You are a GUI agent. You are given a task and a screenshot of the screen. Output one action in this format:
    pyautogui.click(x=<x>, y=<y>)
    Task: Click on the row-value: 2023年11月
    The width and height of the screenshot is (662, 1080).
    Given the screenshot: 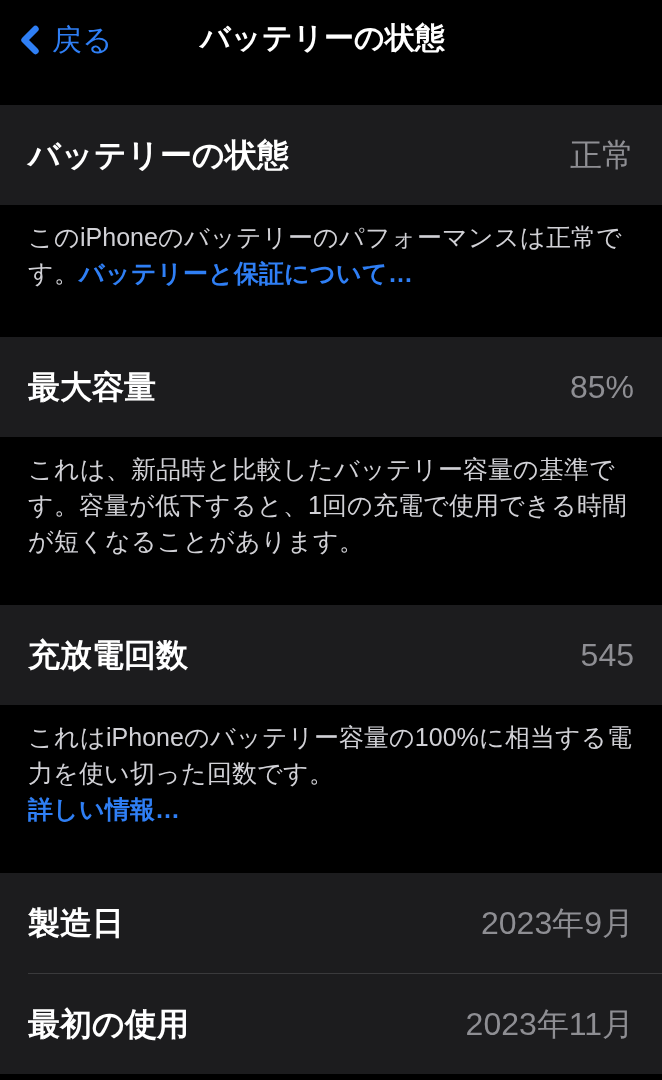 What is the action you would take?
    pyautogui.click(x=549, y=1024)
    